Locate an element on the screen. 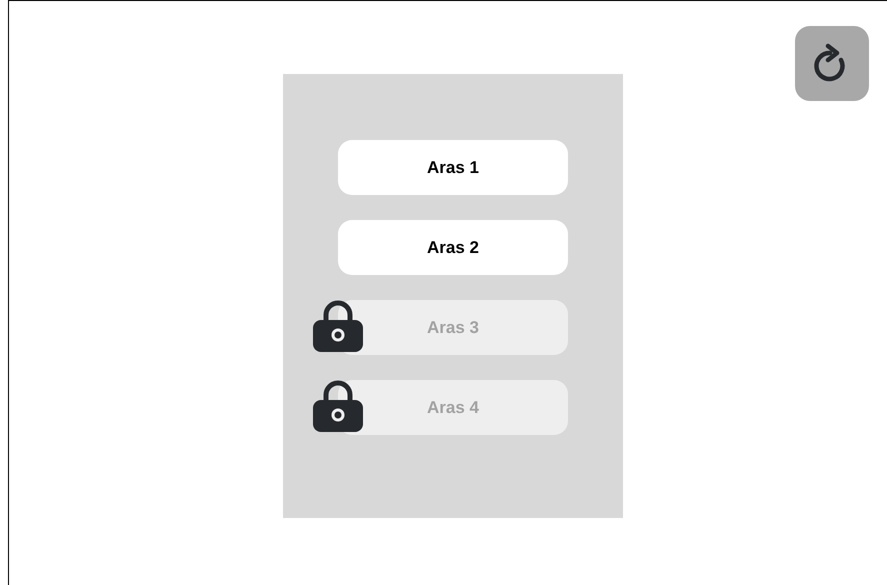 Image resolution: width=887 pixels, height=585 pixels. restart-button is located at coordinates (832, 63).